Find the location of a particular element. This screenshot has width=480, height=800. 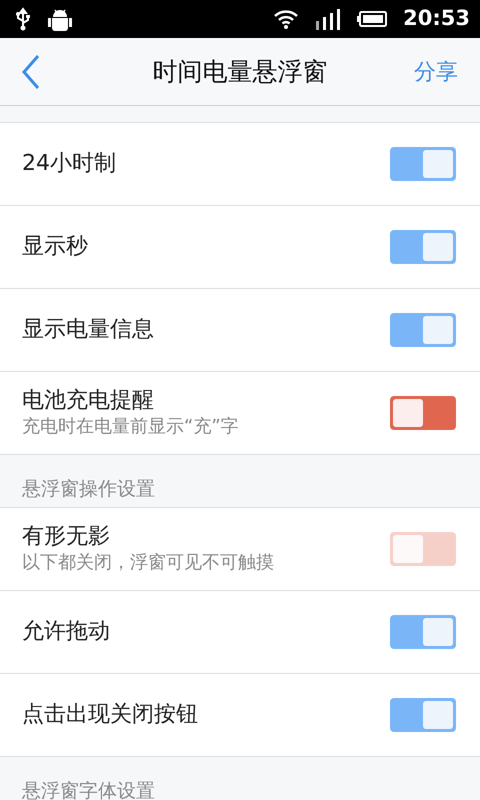

usb-icon is located at coordinates (23, 19).